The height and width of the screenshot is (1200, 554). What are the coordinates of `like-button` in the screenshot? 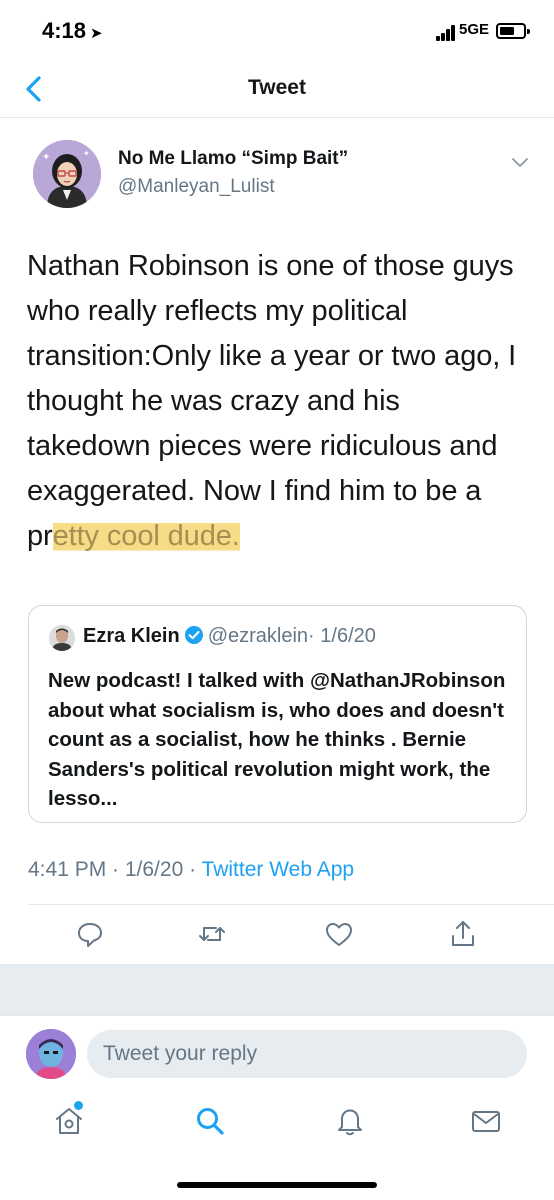 It's located at (339, 934).